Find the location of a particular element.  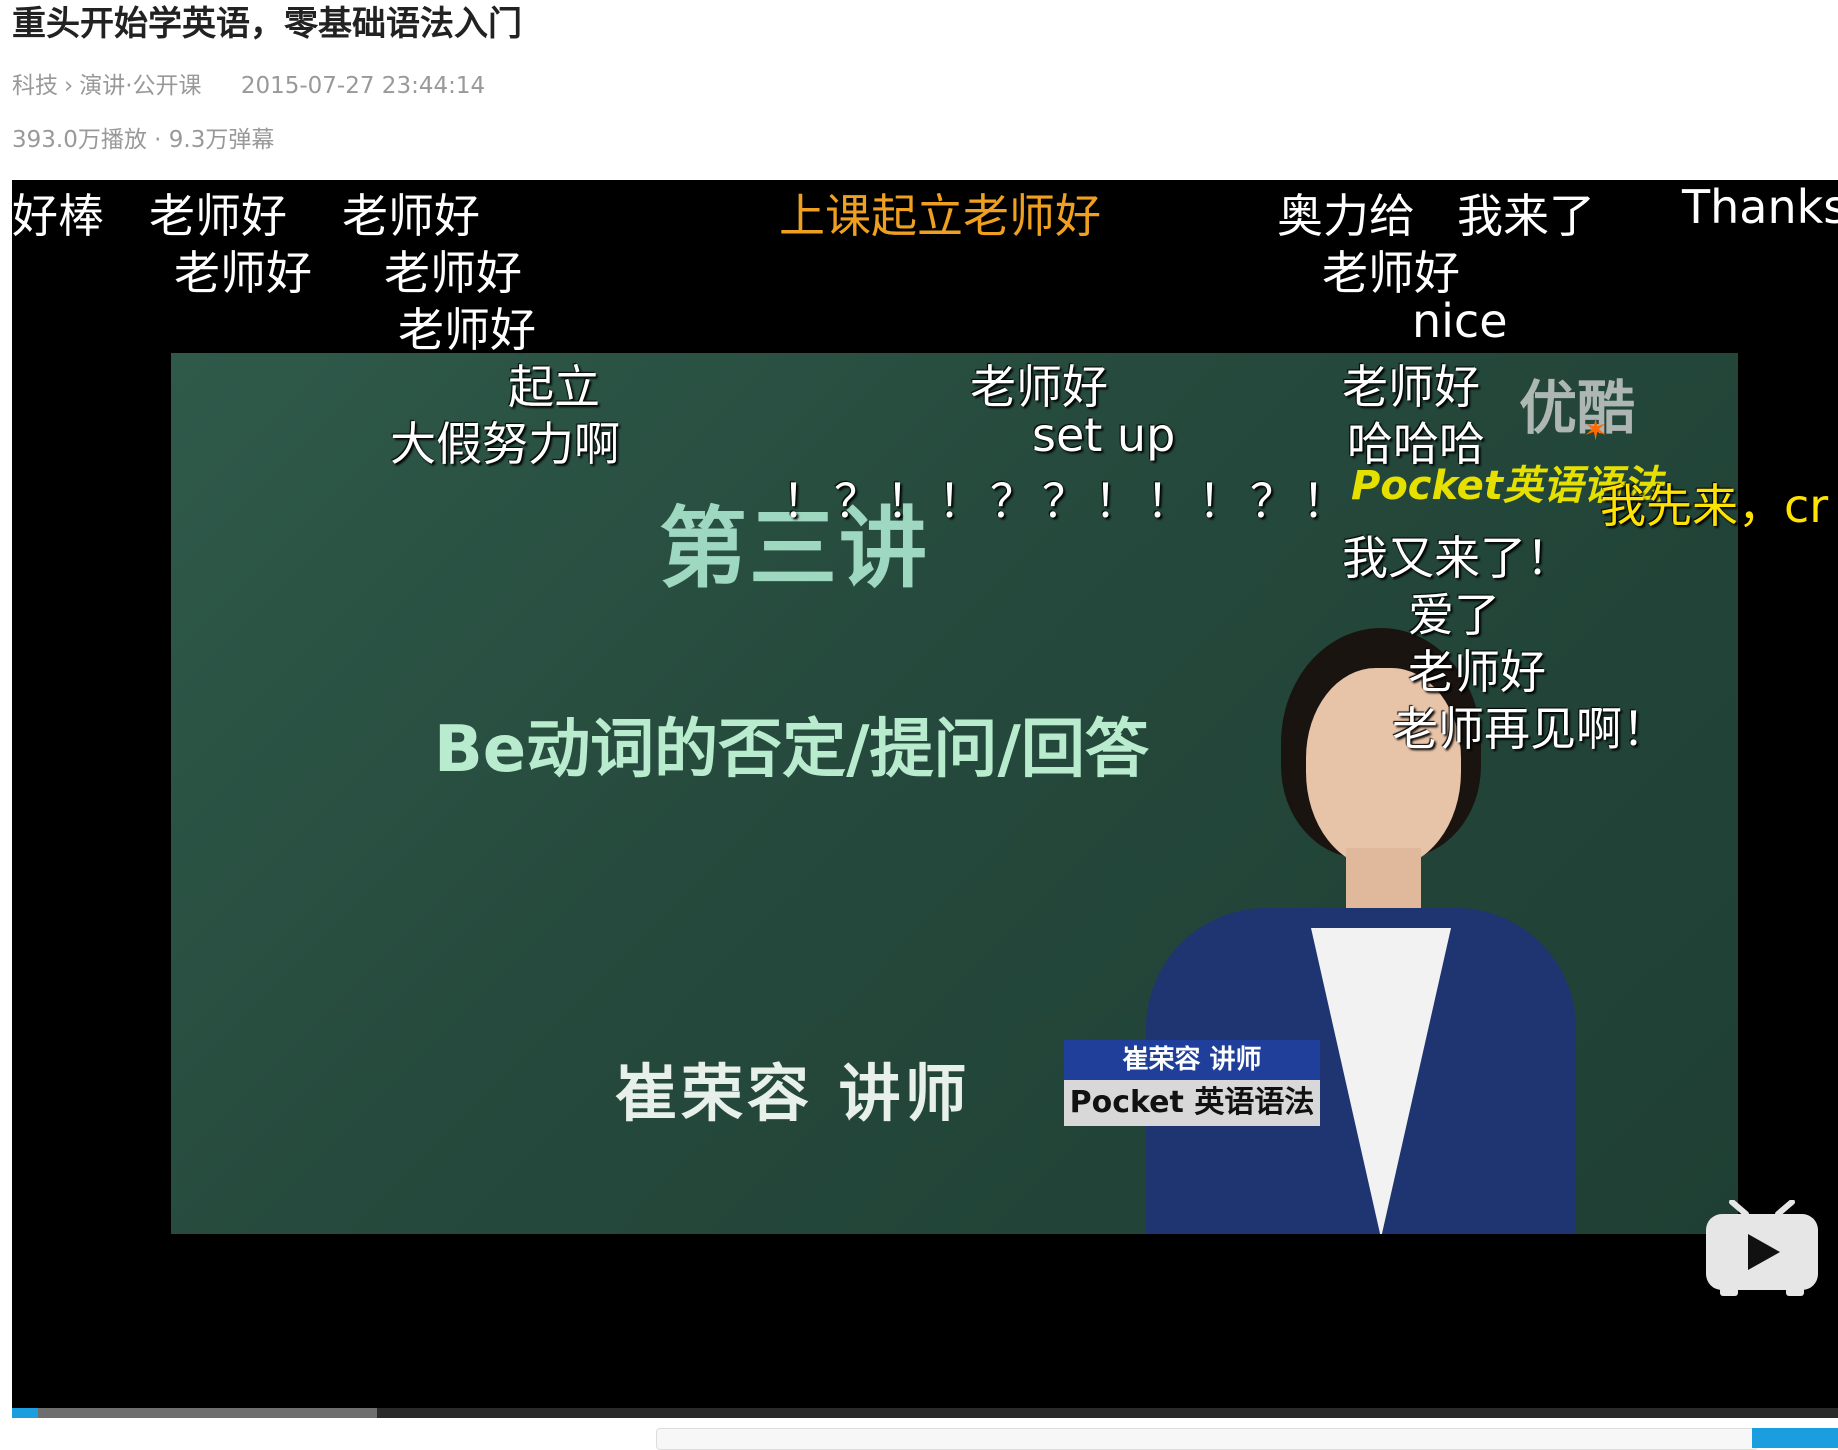

breadcrumb-category: 科技 is located at coordinates (35, 86).